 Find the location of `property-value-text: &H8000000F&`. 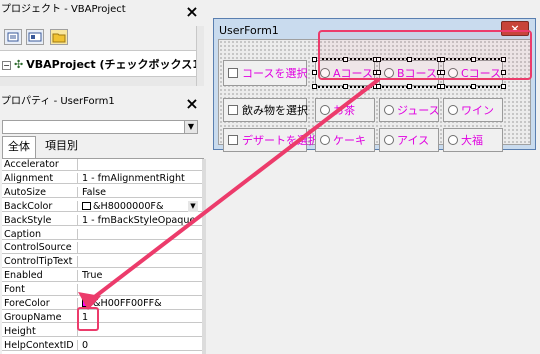

property-value-text: &H8000000F& is located at coordinates (128, 206).